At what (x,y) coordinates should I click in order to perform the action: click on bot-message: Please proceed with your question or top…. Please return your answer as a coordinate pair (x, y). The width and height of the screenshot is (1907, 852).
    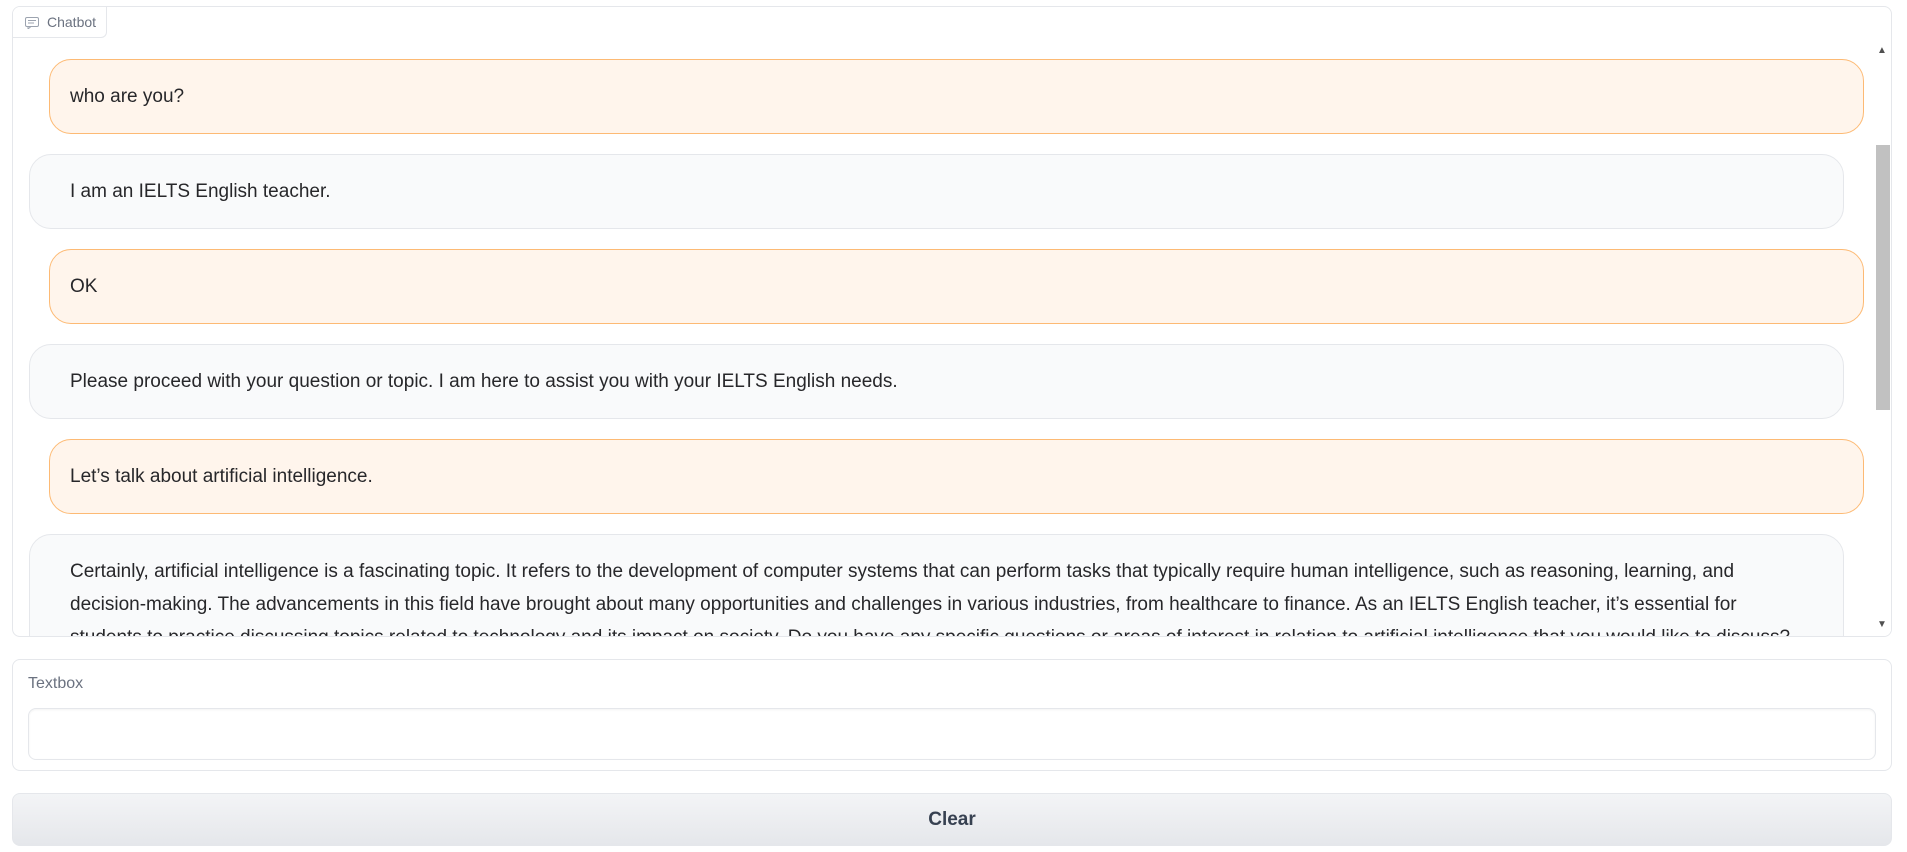
    Looking at the image, I should click on (936, 381).